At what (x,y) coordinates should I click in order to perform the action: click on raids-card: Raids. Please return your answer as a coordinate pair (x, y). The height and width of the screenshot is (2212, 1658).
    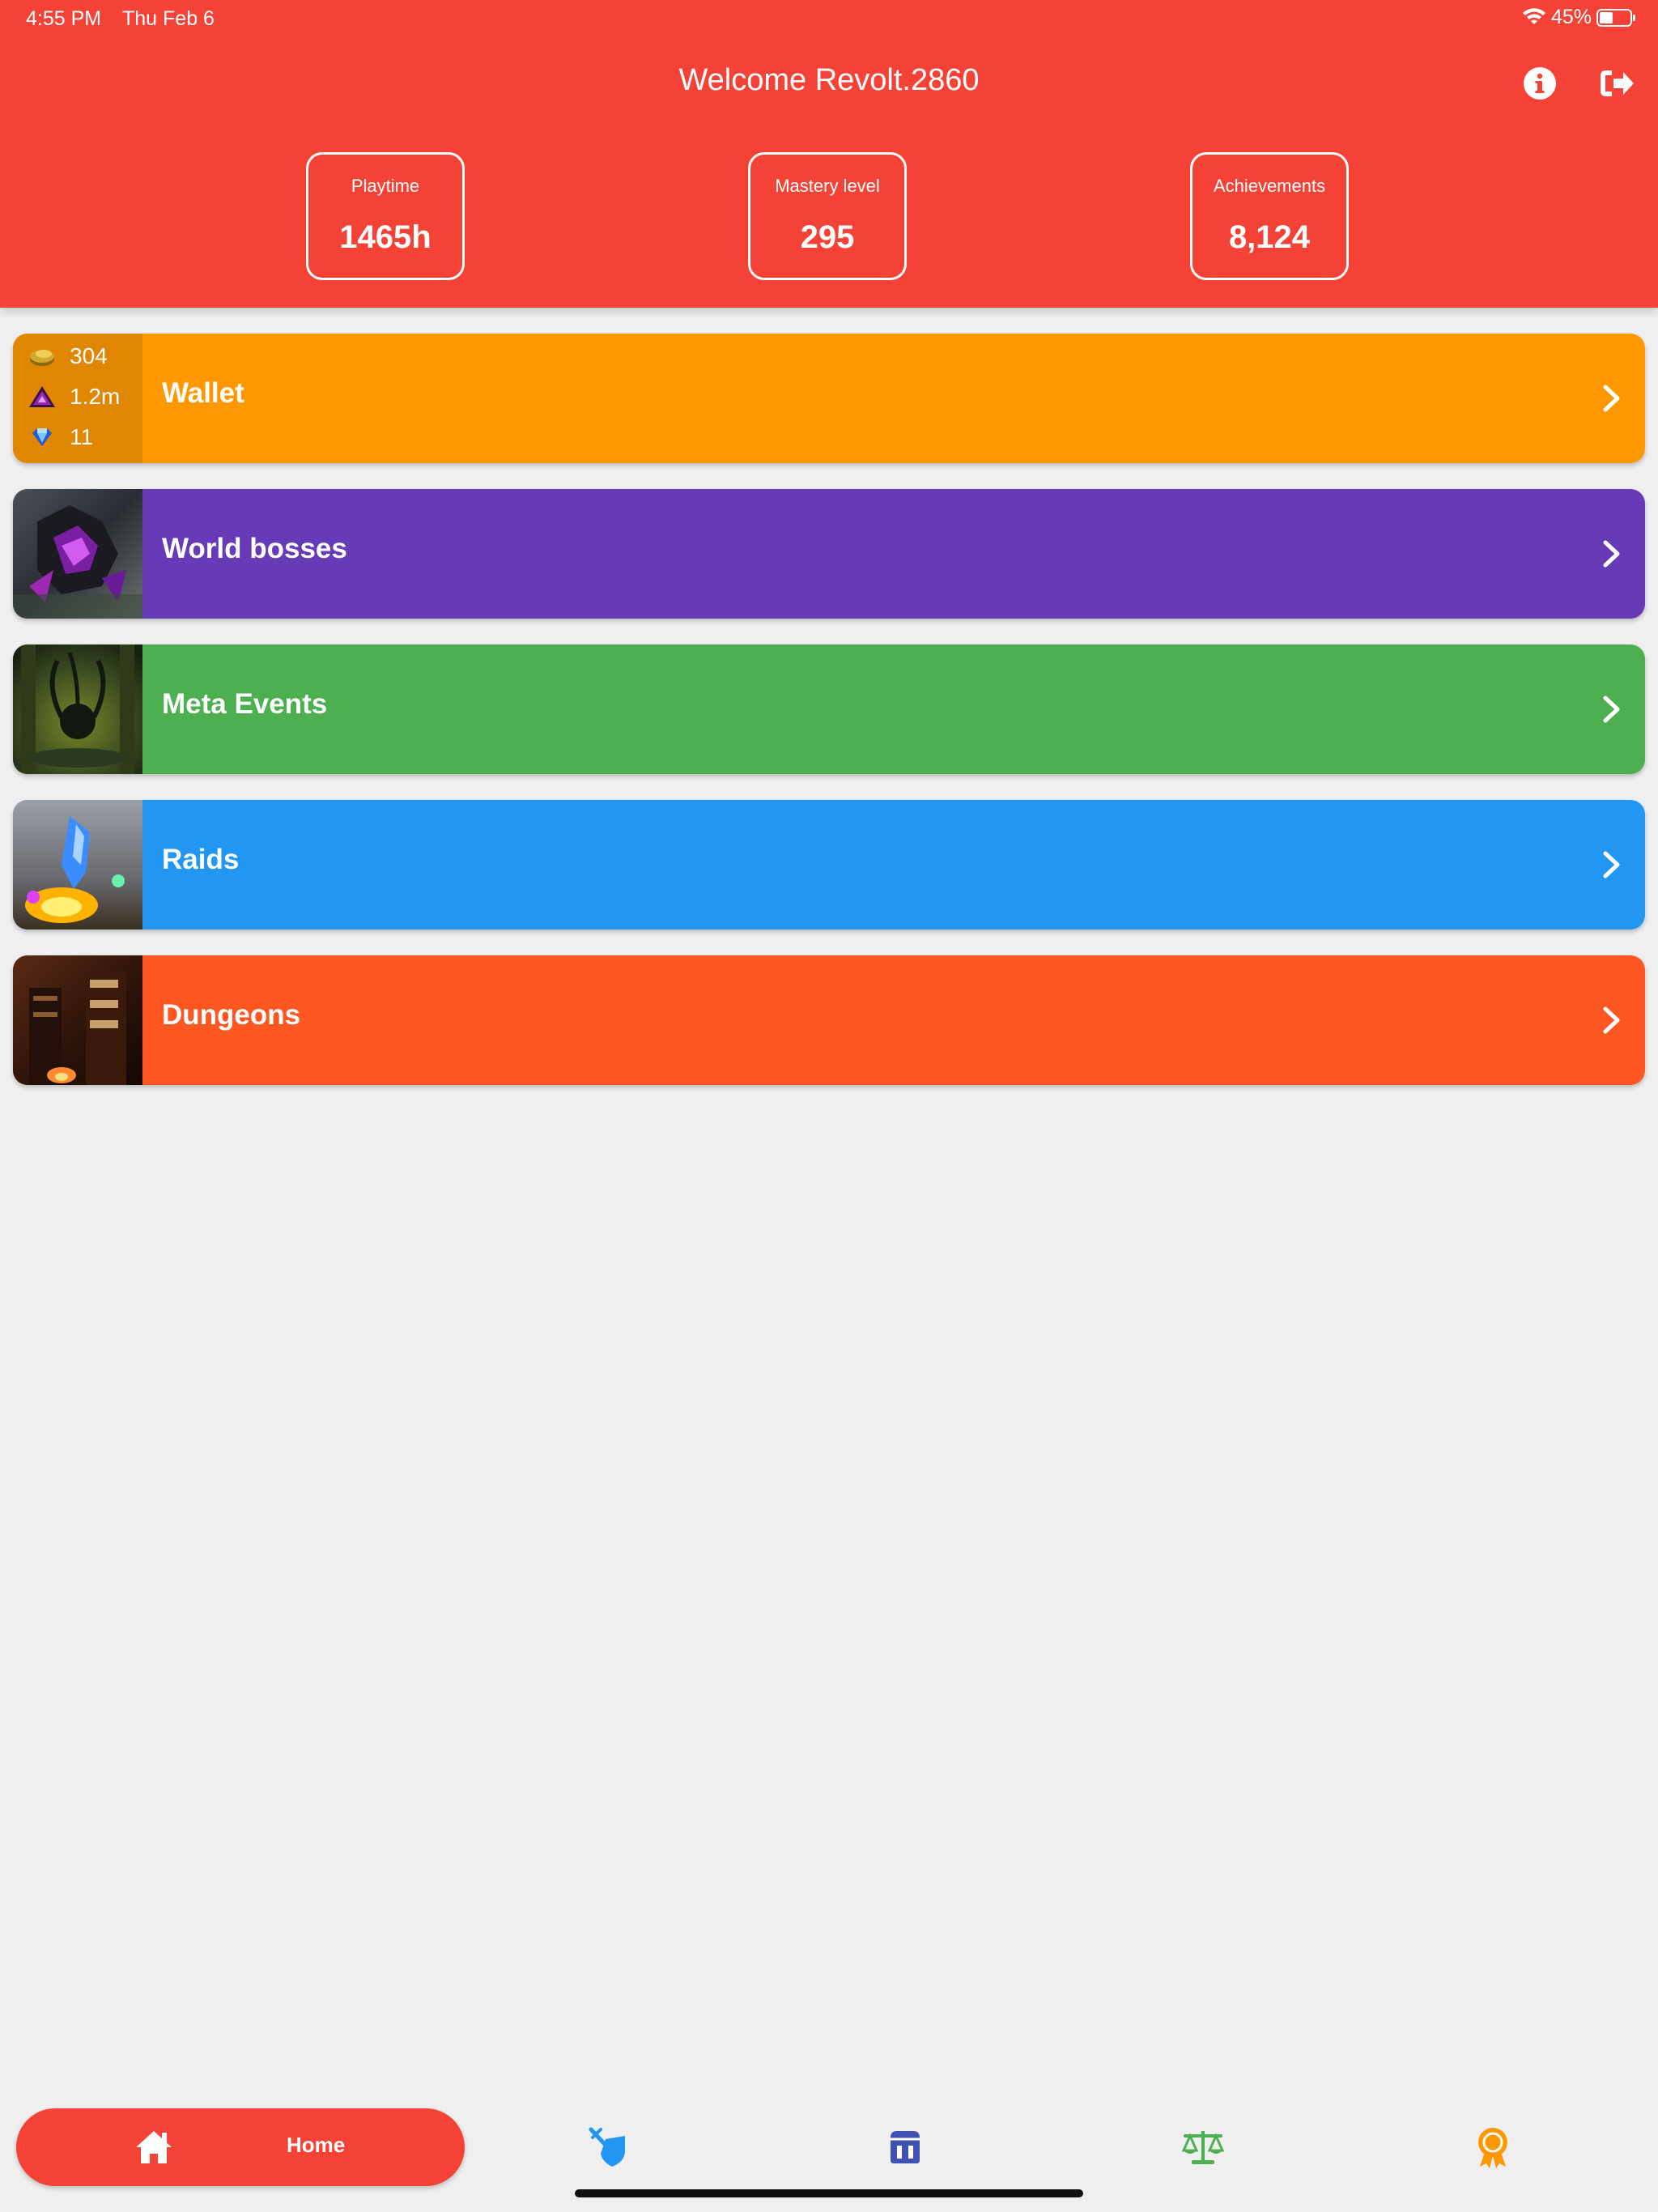
    Looking at the image, I should click on (829, 865).